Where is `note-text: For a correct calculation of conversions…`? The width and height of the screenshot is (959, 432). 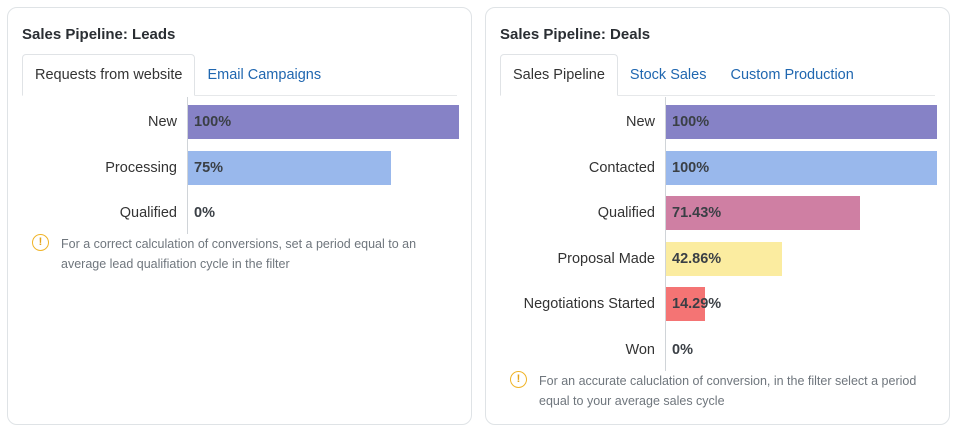 note-text: For a correct calculation of conversions… is located at coordinates (239, 254).